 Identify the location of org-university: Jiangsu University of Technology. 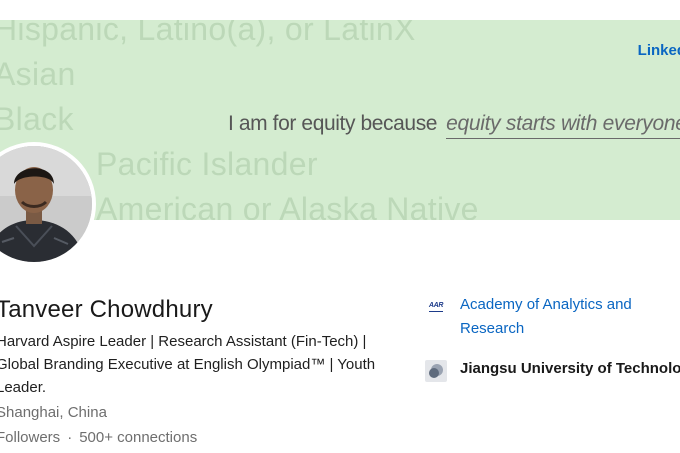
(552, 369).